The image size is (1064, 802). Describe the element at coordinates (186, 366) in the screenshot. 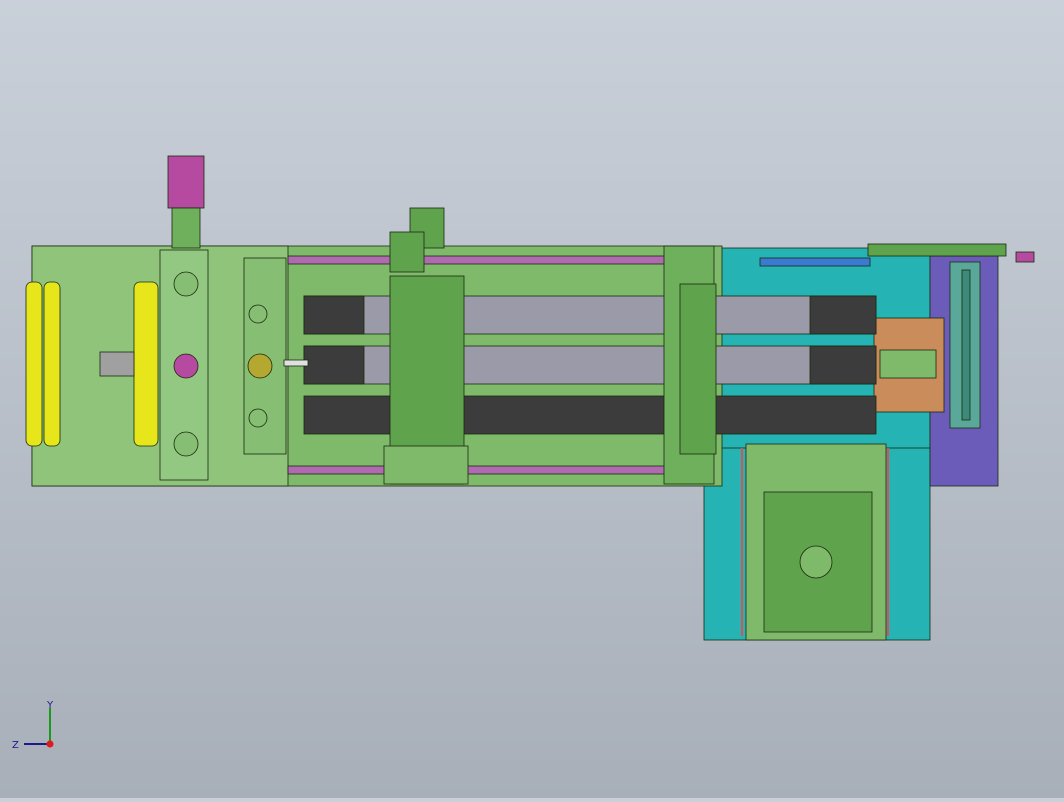

I see `coupling` at that location.